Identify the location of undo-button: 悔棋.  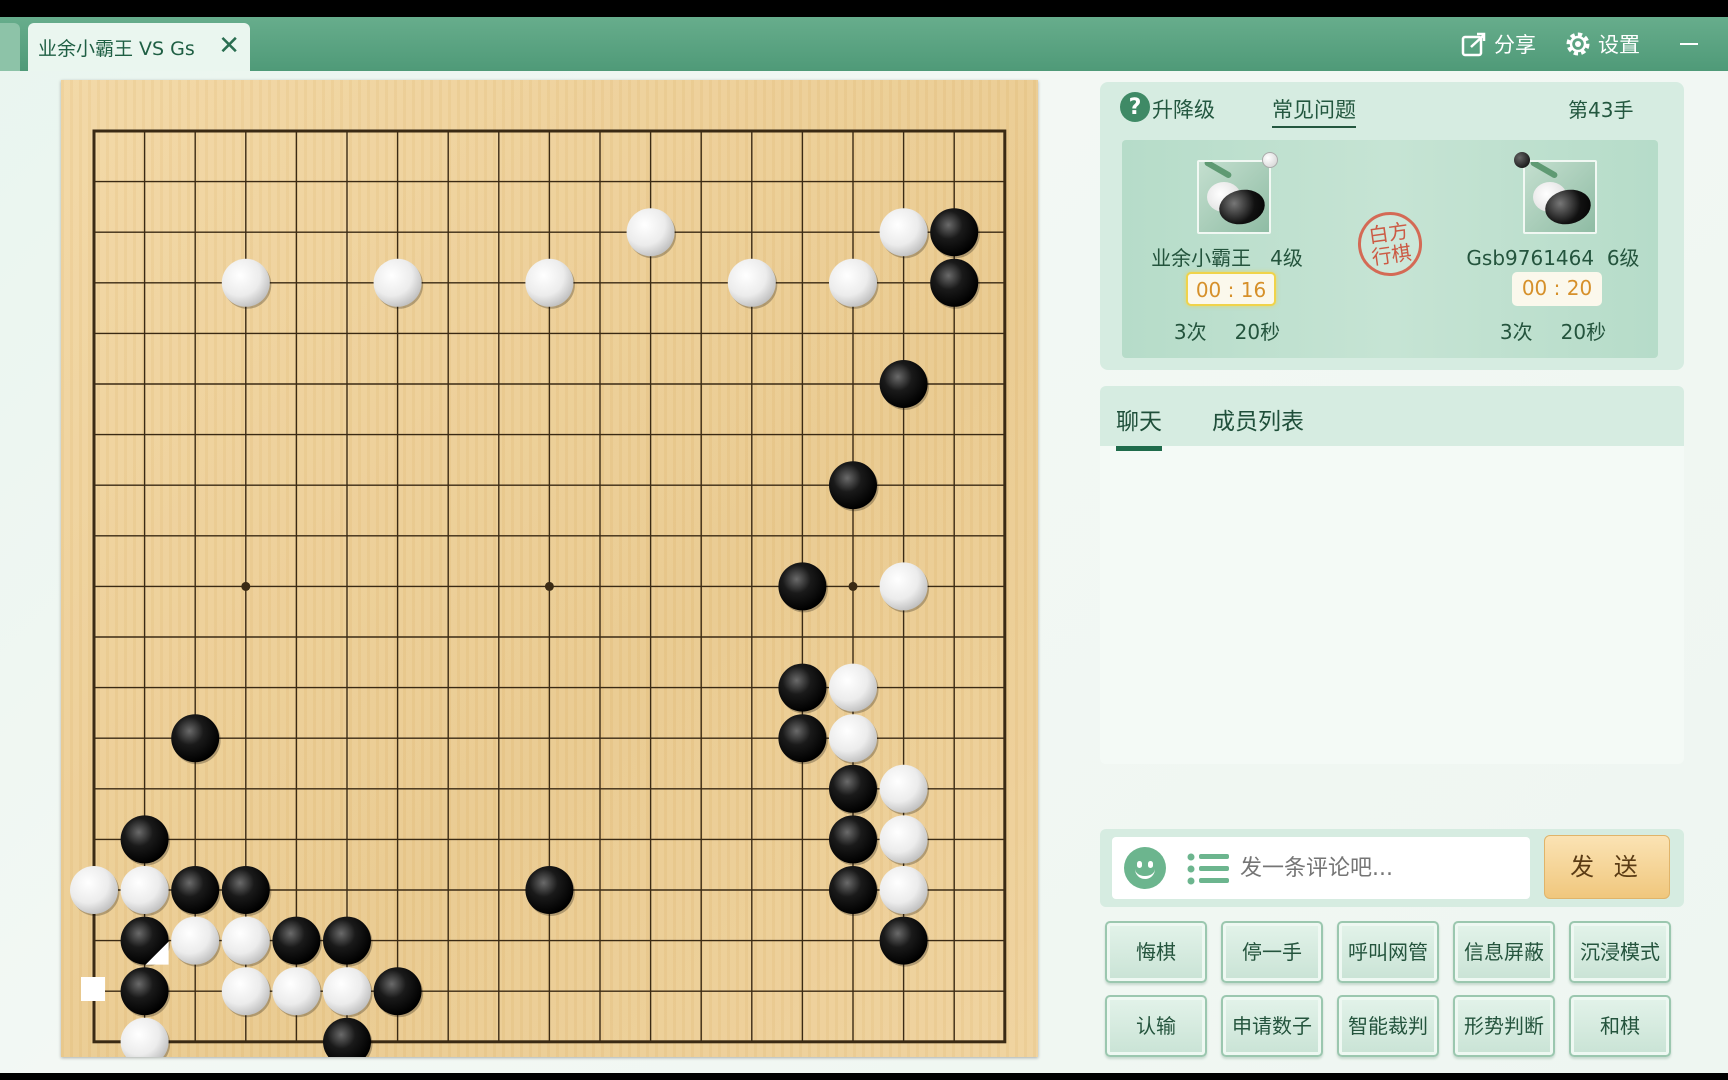
(1156, 952).